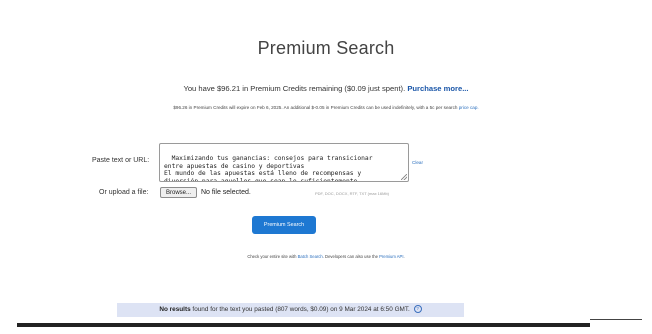  What do you see at coordinates (404, 177) in the screenshot?
I see `resize-grip-icon` at bounding box center [404, 177].